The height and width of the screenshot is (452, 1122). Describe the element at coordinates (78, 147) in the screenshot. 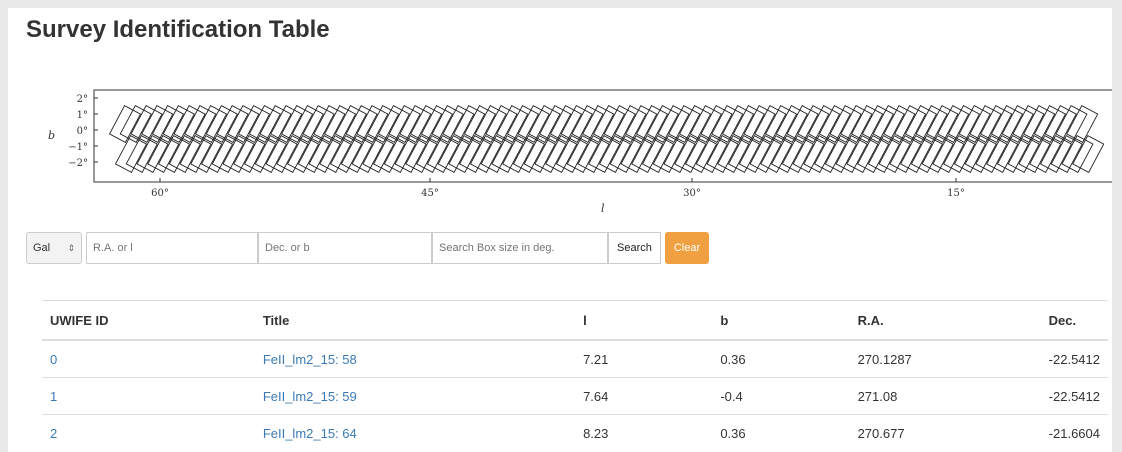

I see `y-tick-label: −1°` at that location.